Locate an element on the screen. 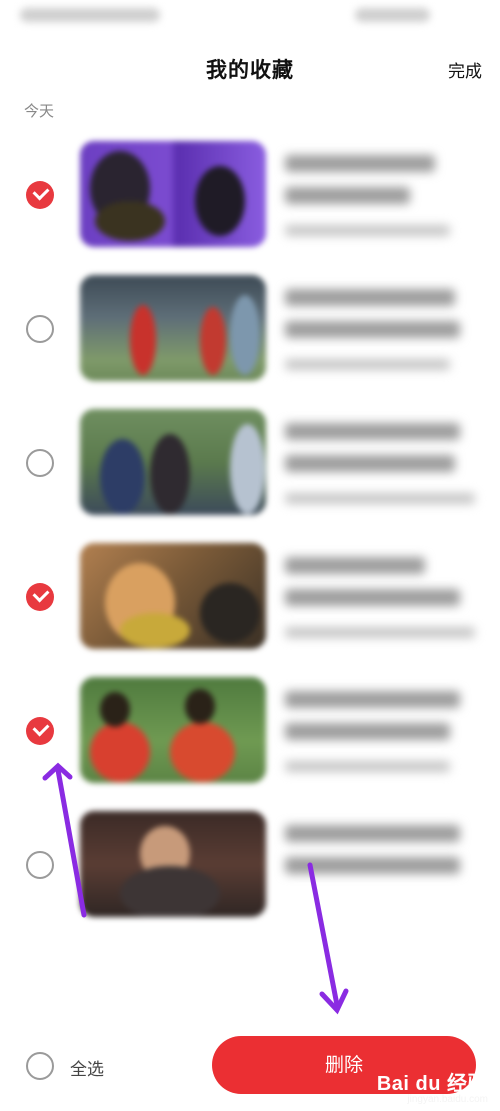  section-label-today: 今天 is located at coordinates (39, 111).